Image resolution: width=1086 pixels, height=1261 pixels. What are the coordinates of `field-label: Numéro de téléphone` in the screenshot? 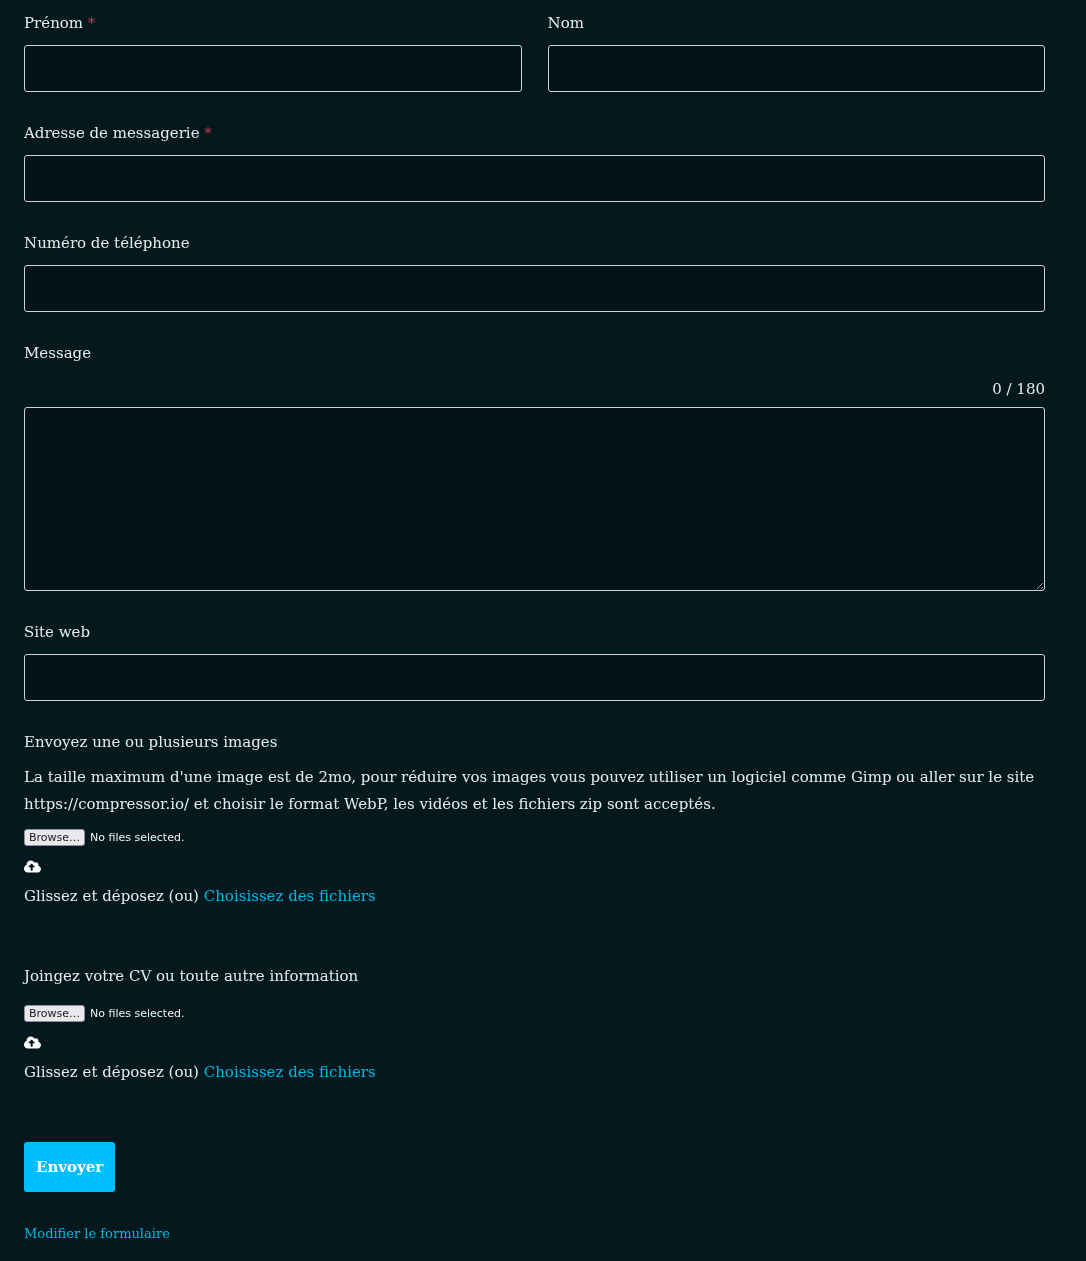 It's located at (107, 243).